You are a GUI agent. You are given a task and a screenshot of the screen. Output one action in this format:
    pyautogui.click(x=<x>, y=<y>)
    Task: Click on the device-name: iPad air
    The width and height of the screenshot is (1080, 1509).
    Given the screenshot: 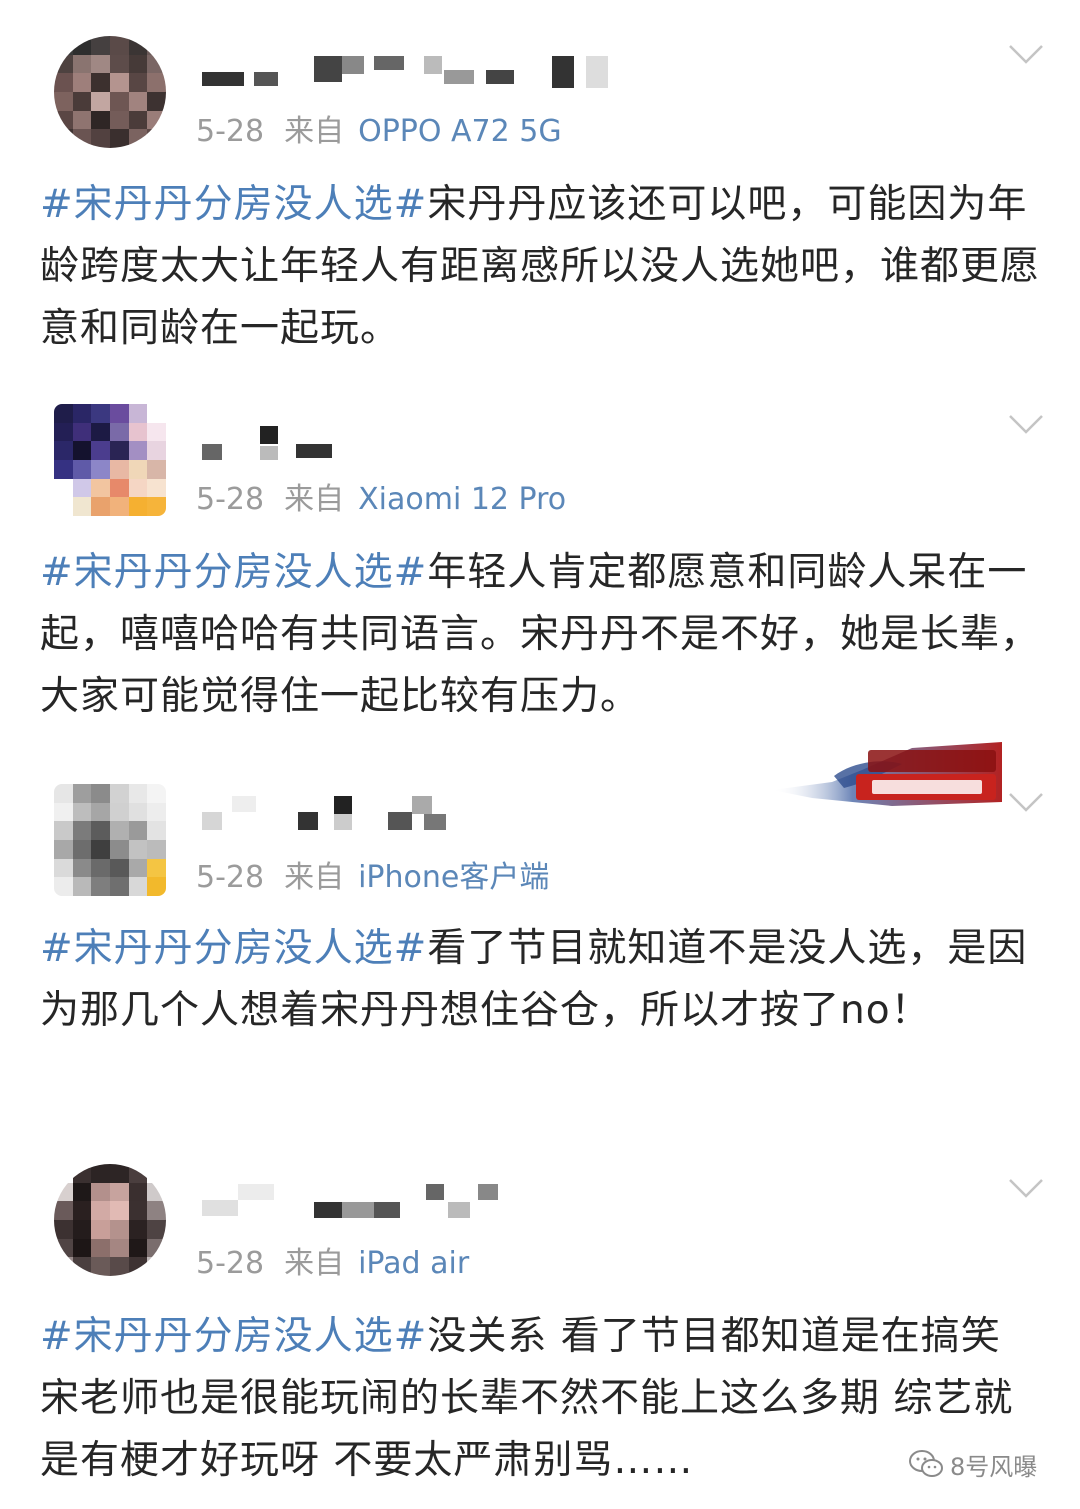 What is the action you would take?
    pyautogui.click(x=413, y=1263)
    